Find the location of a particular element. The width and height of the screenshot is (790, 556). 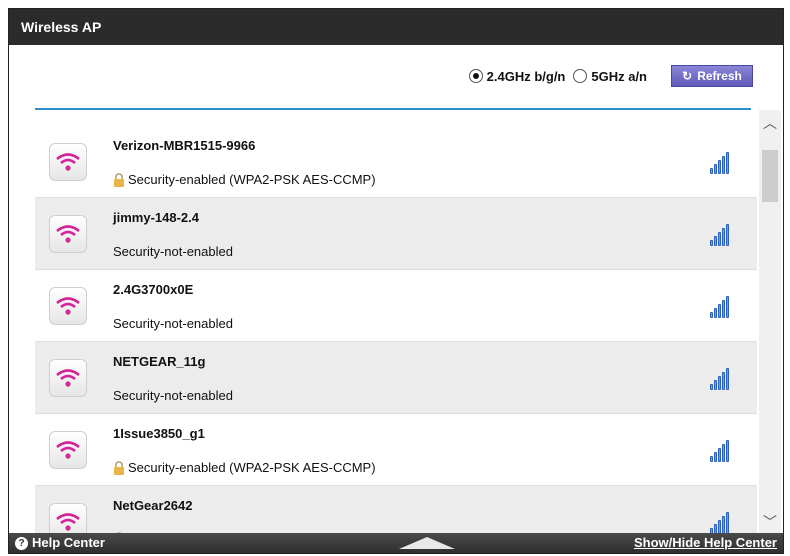

expand-triangle-icon is located at coordinates (427, 543).